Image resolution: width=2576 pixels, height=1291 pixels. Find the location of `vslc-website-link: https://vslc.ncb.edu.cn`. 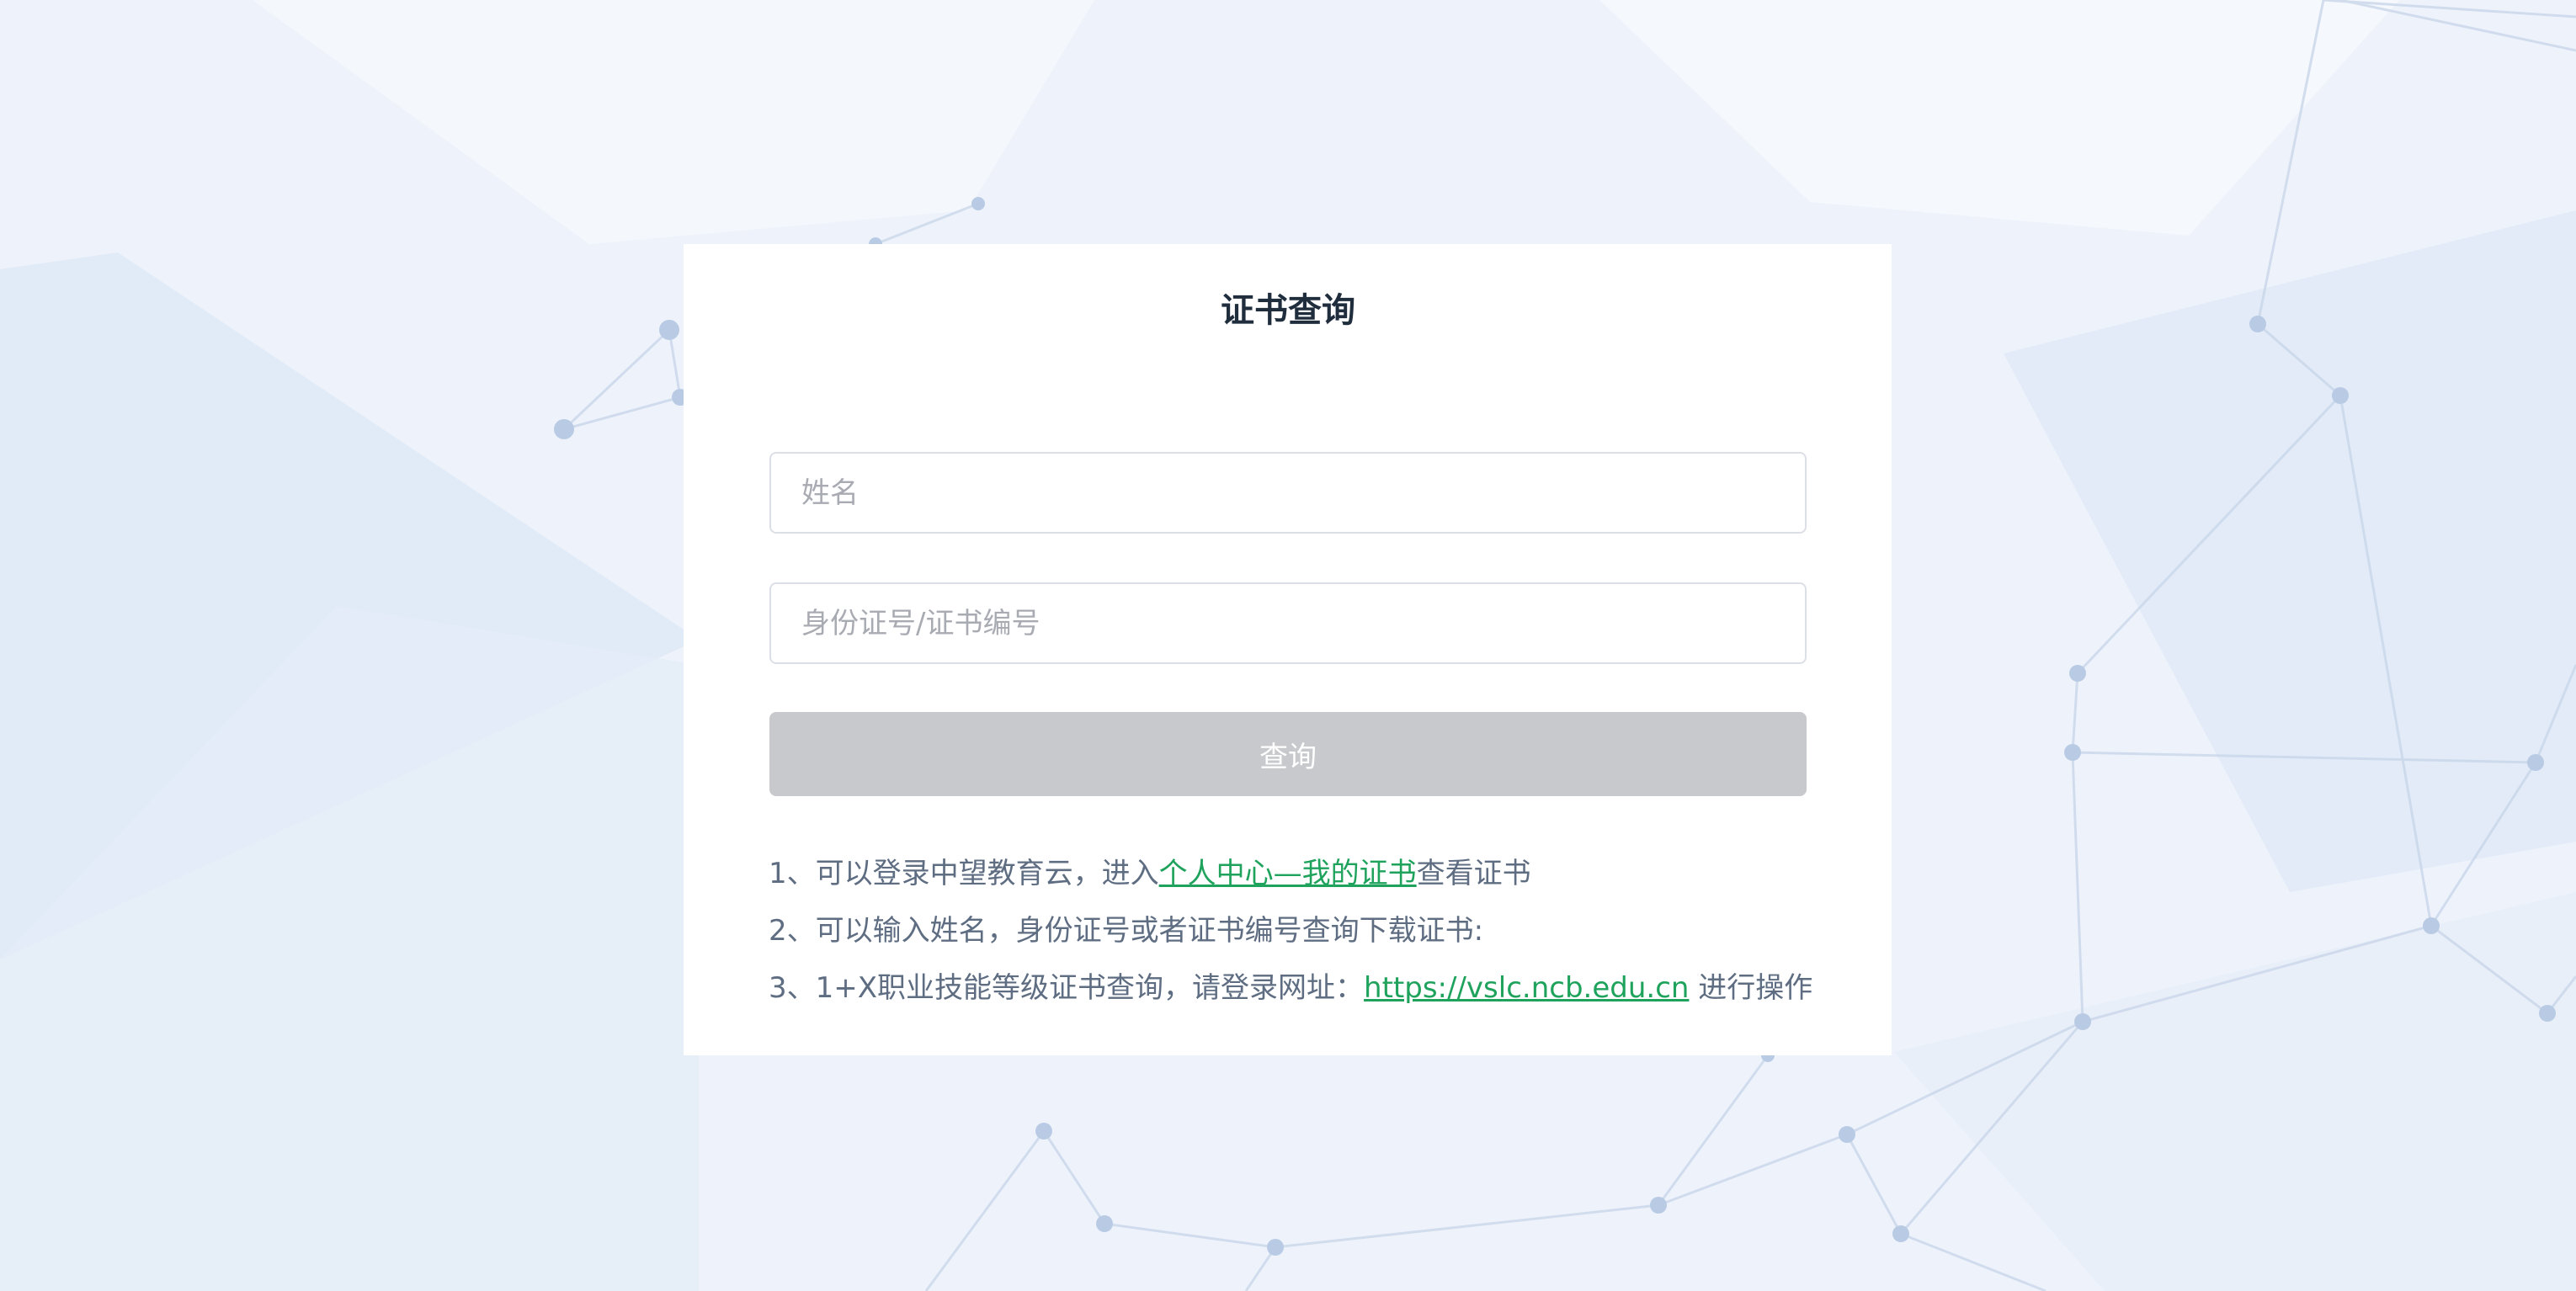

vslc-website-link: https://vslc.ncb.edu.cn is located at coordinates (1527, 988).